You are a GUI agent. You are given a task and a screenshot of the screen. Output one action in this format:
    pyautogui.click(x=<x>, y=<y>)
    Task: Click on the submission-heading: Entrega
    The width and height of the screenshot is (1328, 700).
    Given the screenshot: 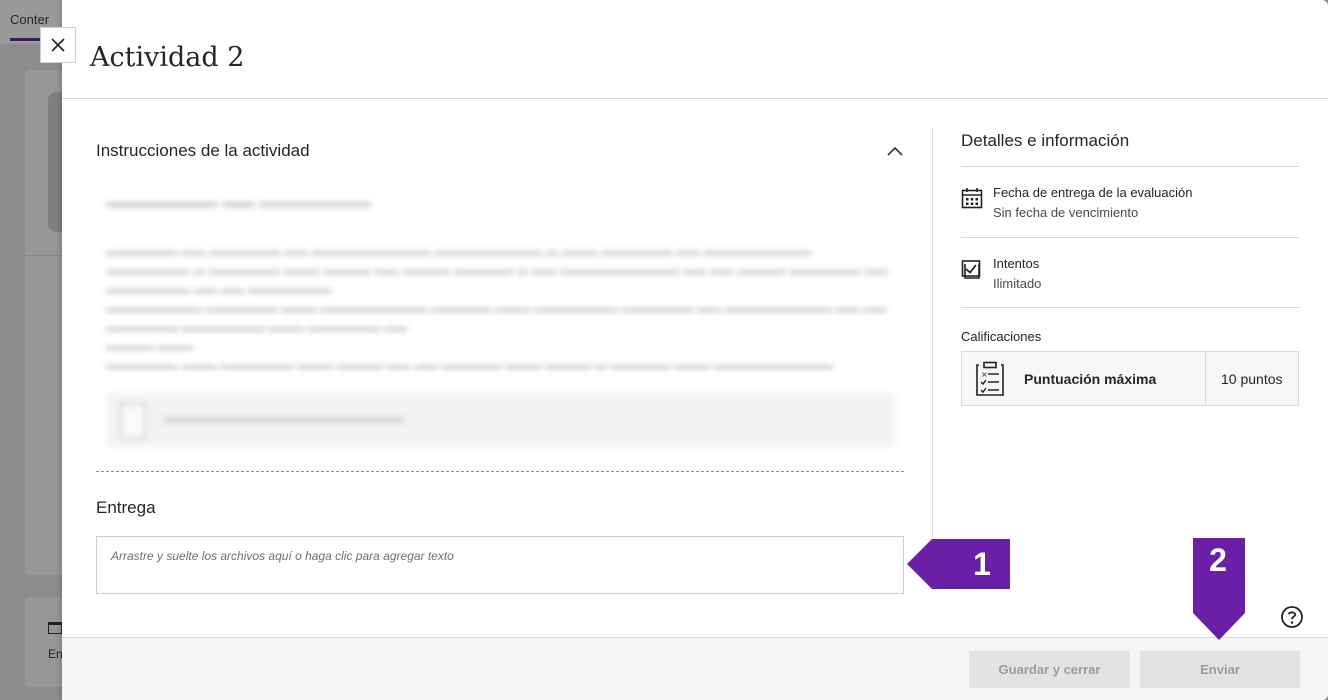 What is the action you would take?
    pyautogui.click(x=126, y=507)
    